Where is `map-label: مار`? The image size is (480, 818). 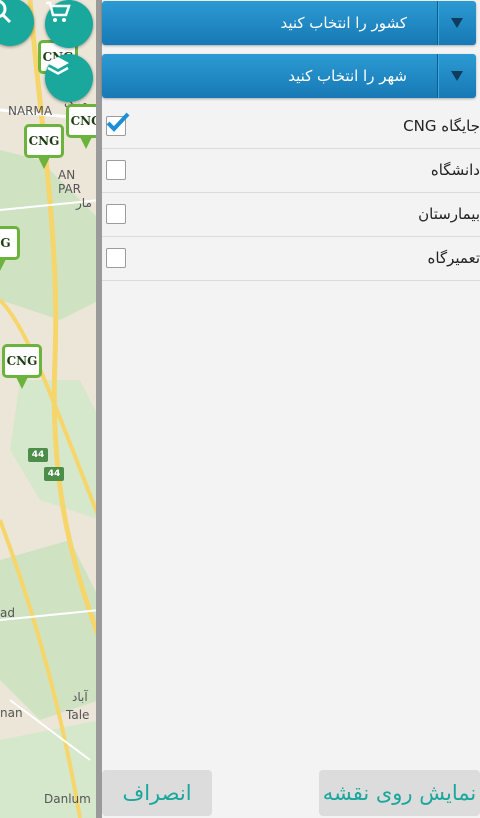
map-label: مار is located at coordinates (84, 203).